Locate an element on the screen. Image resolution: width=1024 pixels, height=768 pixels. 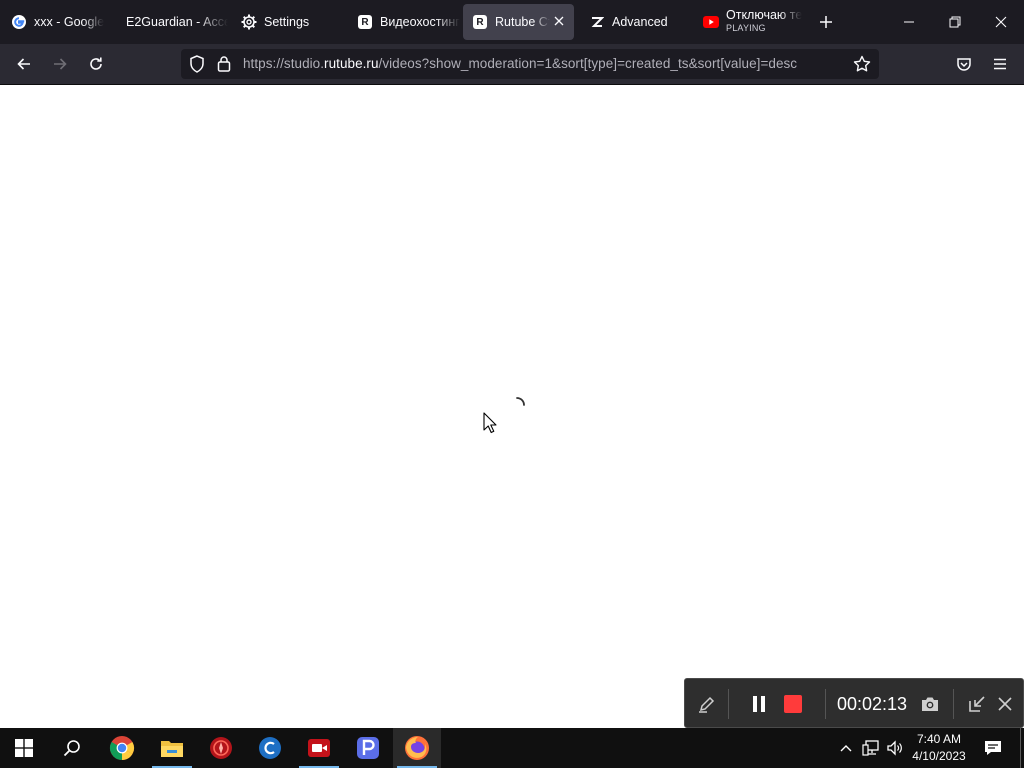
chevron-up-icon is located at coordinates (846, 748).